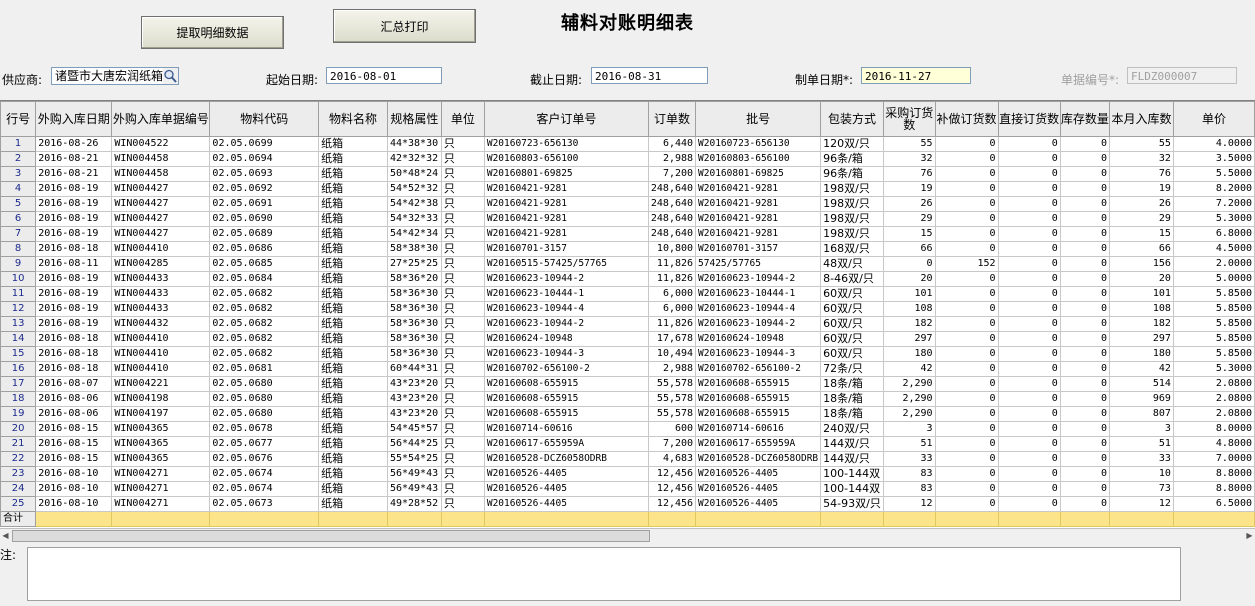 The image size is (1255, 606). I want to click on table-cell: W20160526-4405, so click(566, 474).